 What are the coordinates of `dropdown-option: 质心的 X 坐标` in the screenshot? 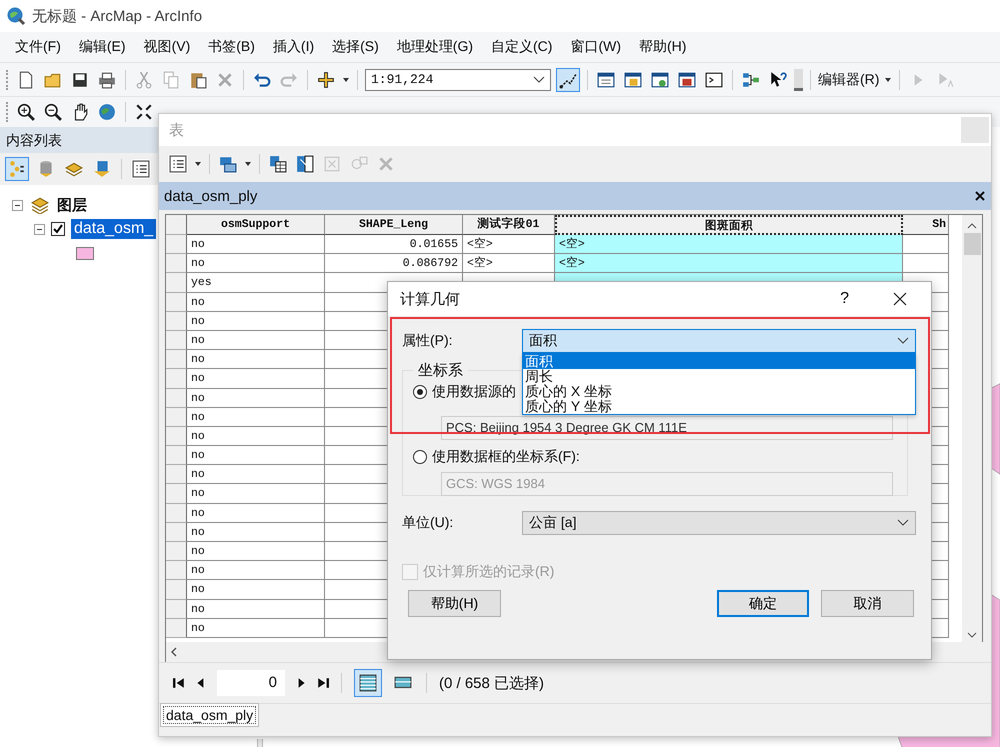 It's located at (719, 391).